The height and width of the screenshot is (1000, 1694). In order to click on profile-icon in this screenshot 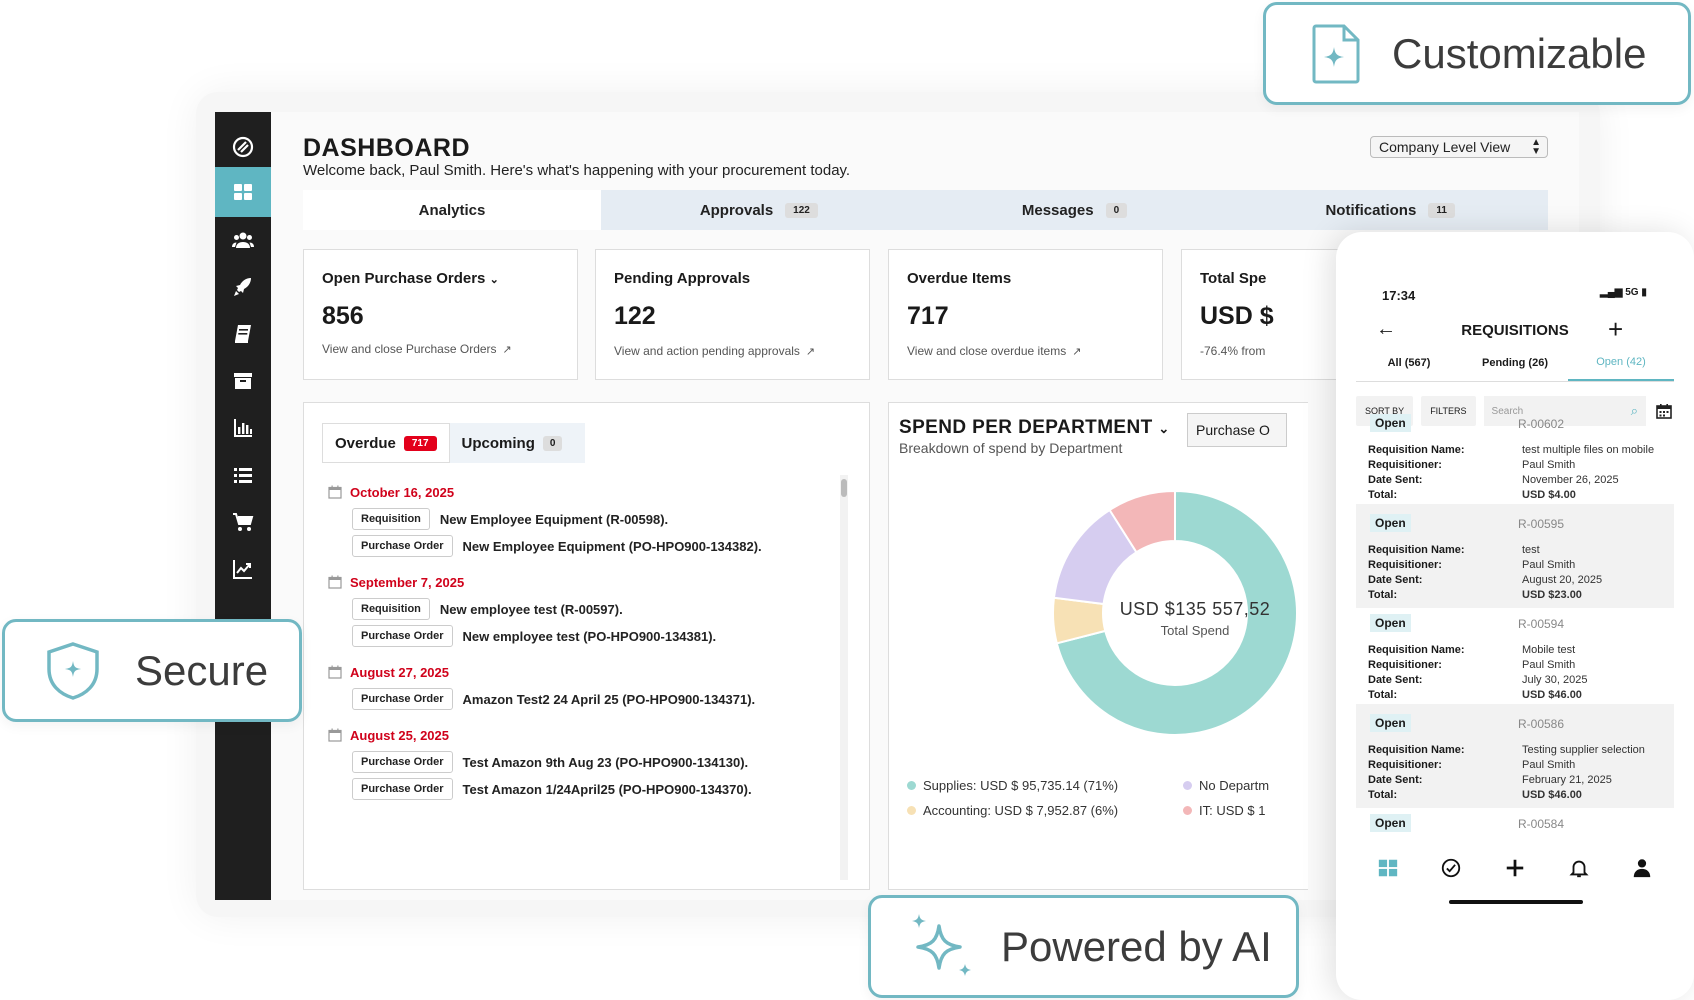, I will do `click(1642, 870)`.